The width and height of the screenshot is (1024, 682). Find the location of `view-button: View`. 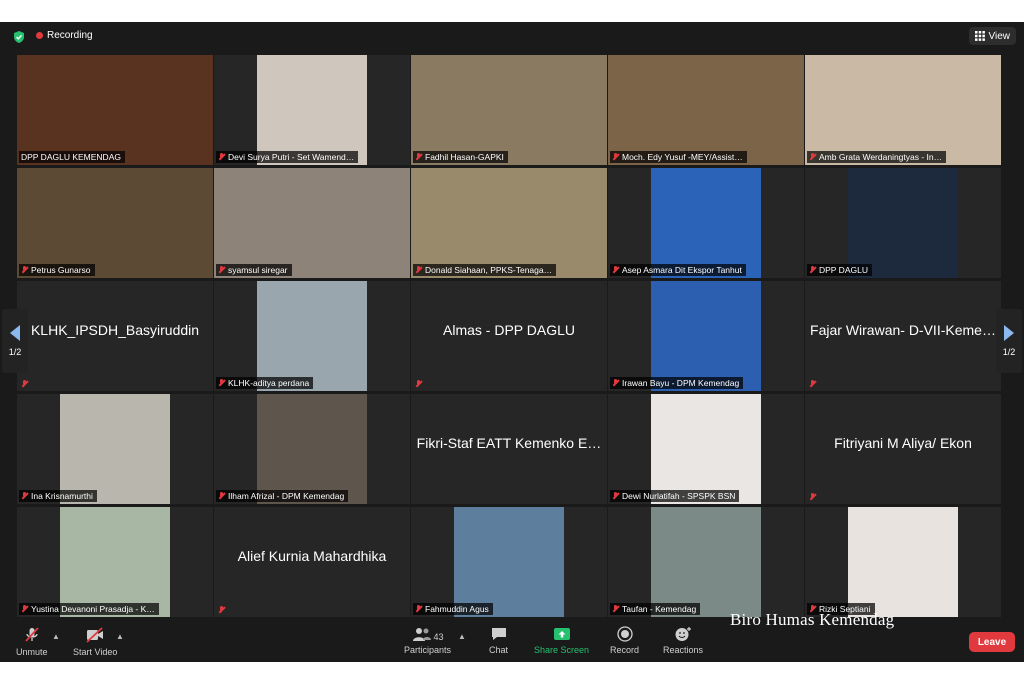

view-button: View is located at coordinates (992, 36).